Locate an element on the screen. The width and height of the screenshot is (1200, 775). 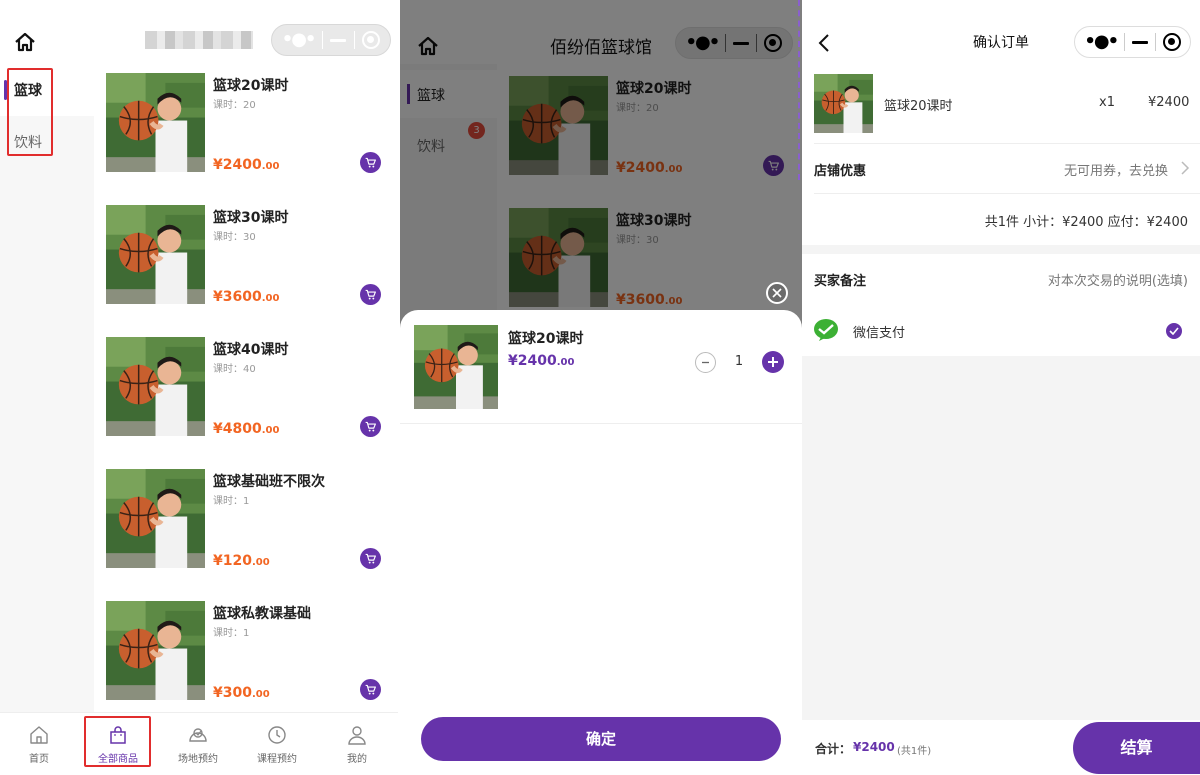
coupon-value: 无可用券，去兑换 is located at coordinates (1115, 171).